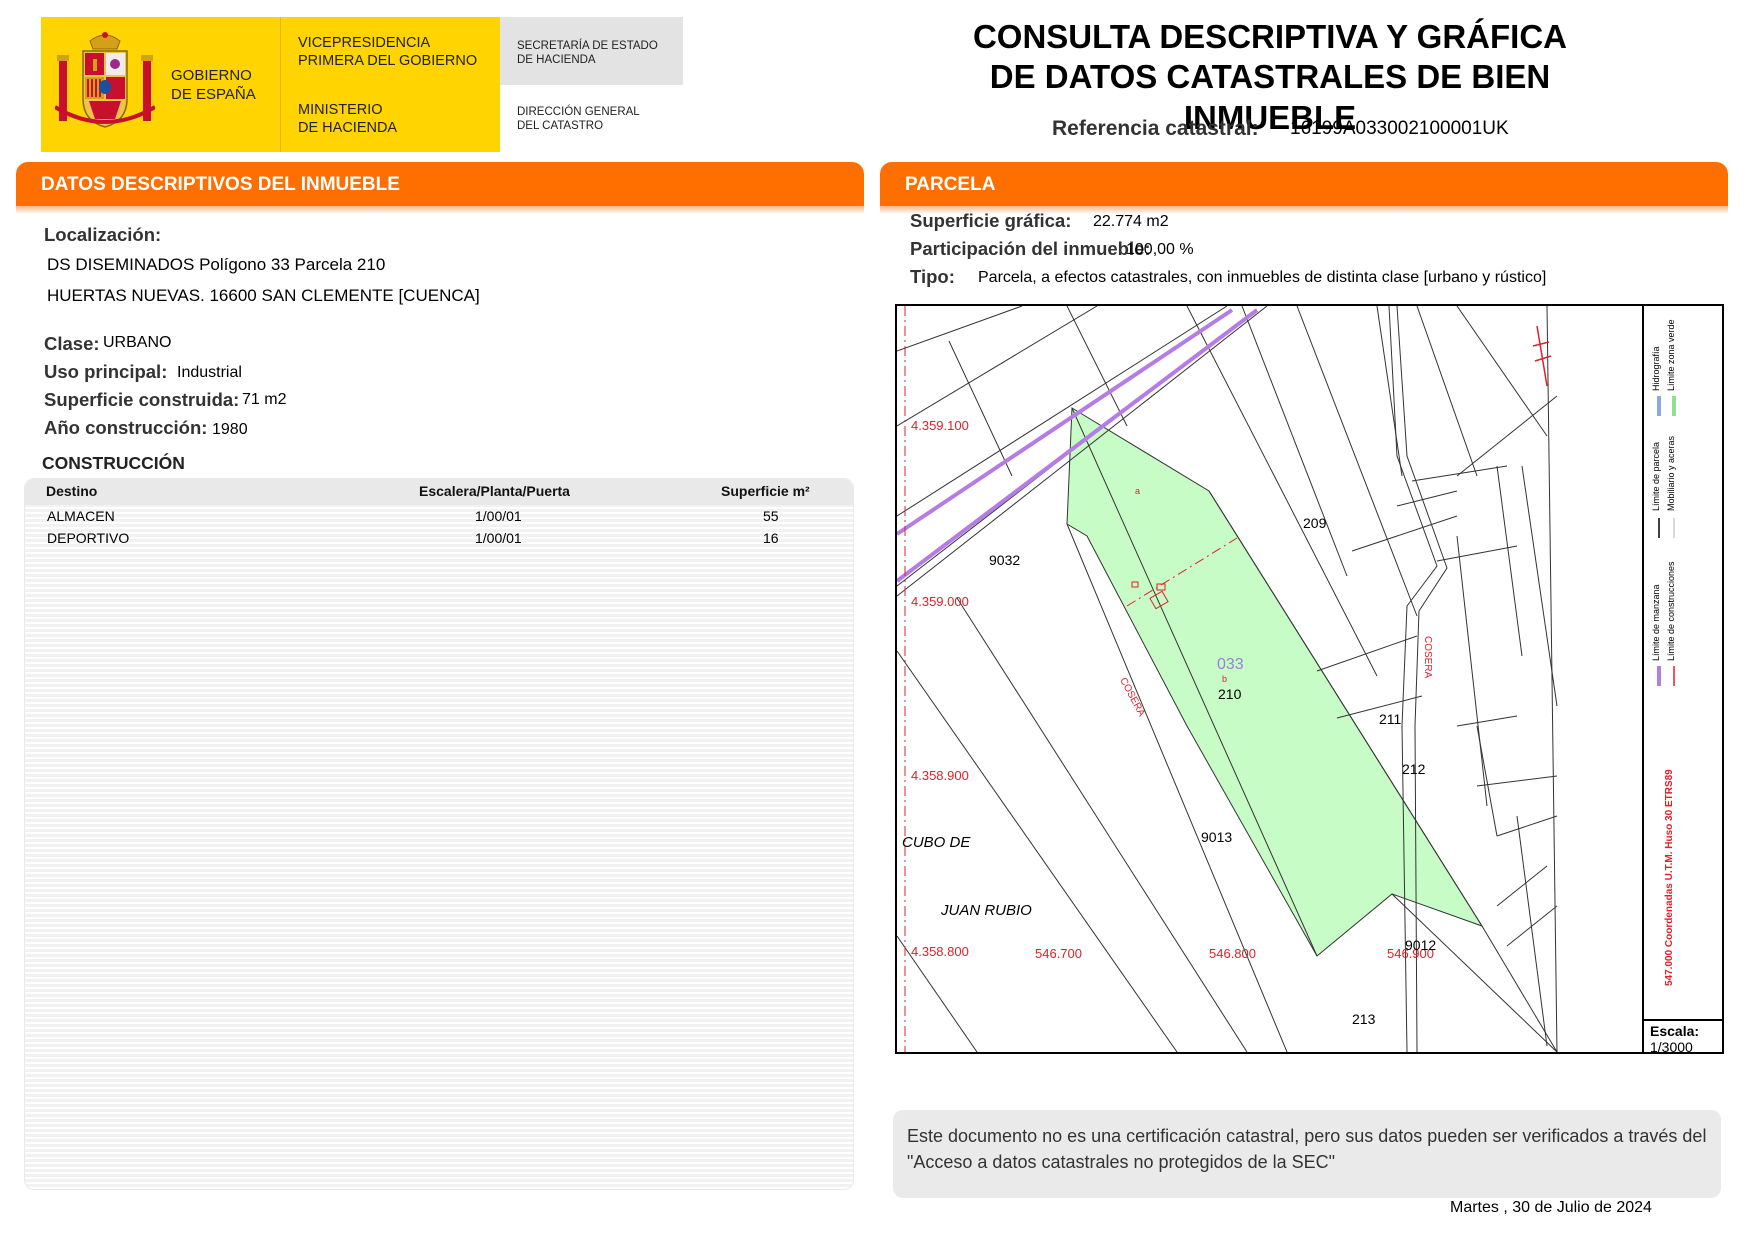 This screenshot has width=1757, height=1241. I want to click on legend-item: Límite de manzana, so click(1656, 622).